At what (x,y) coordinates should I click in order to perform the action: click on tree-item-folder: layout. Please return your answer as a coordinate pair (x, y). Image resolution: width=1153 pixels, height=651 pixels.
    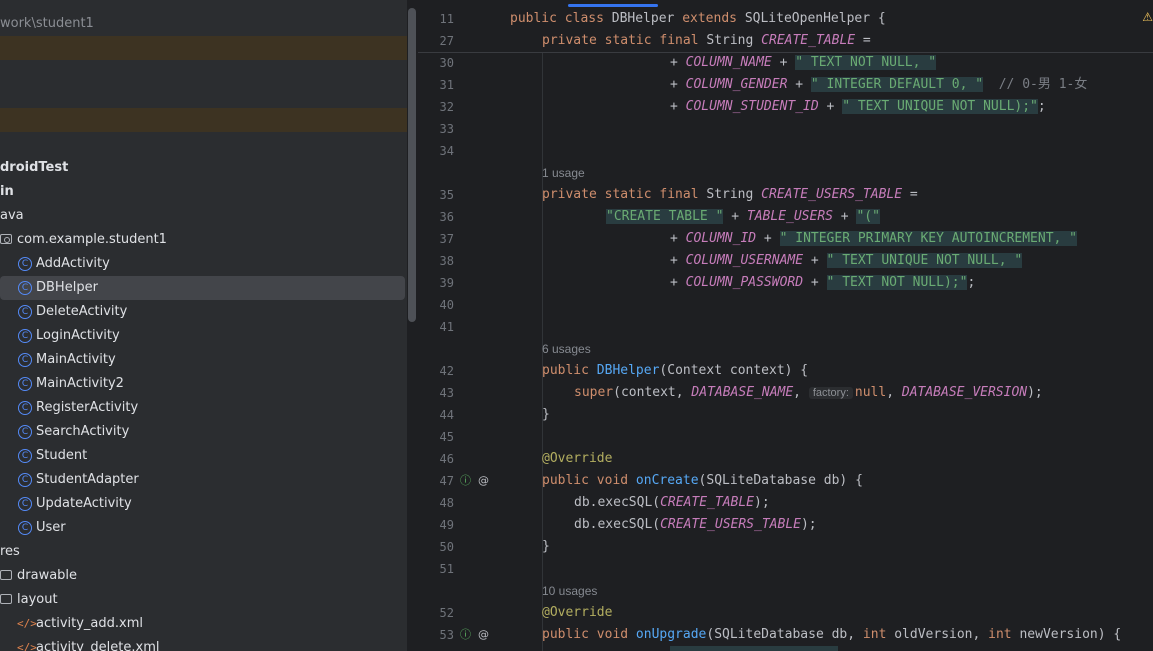
    Looking at the image, I should click on (203, 600).